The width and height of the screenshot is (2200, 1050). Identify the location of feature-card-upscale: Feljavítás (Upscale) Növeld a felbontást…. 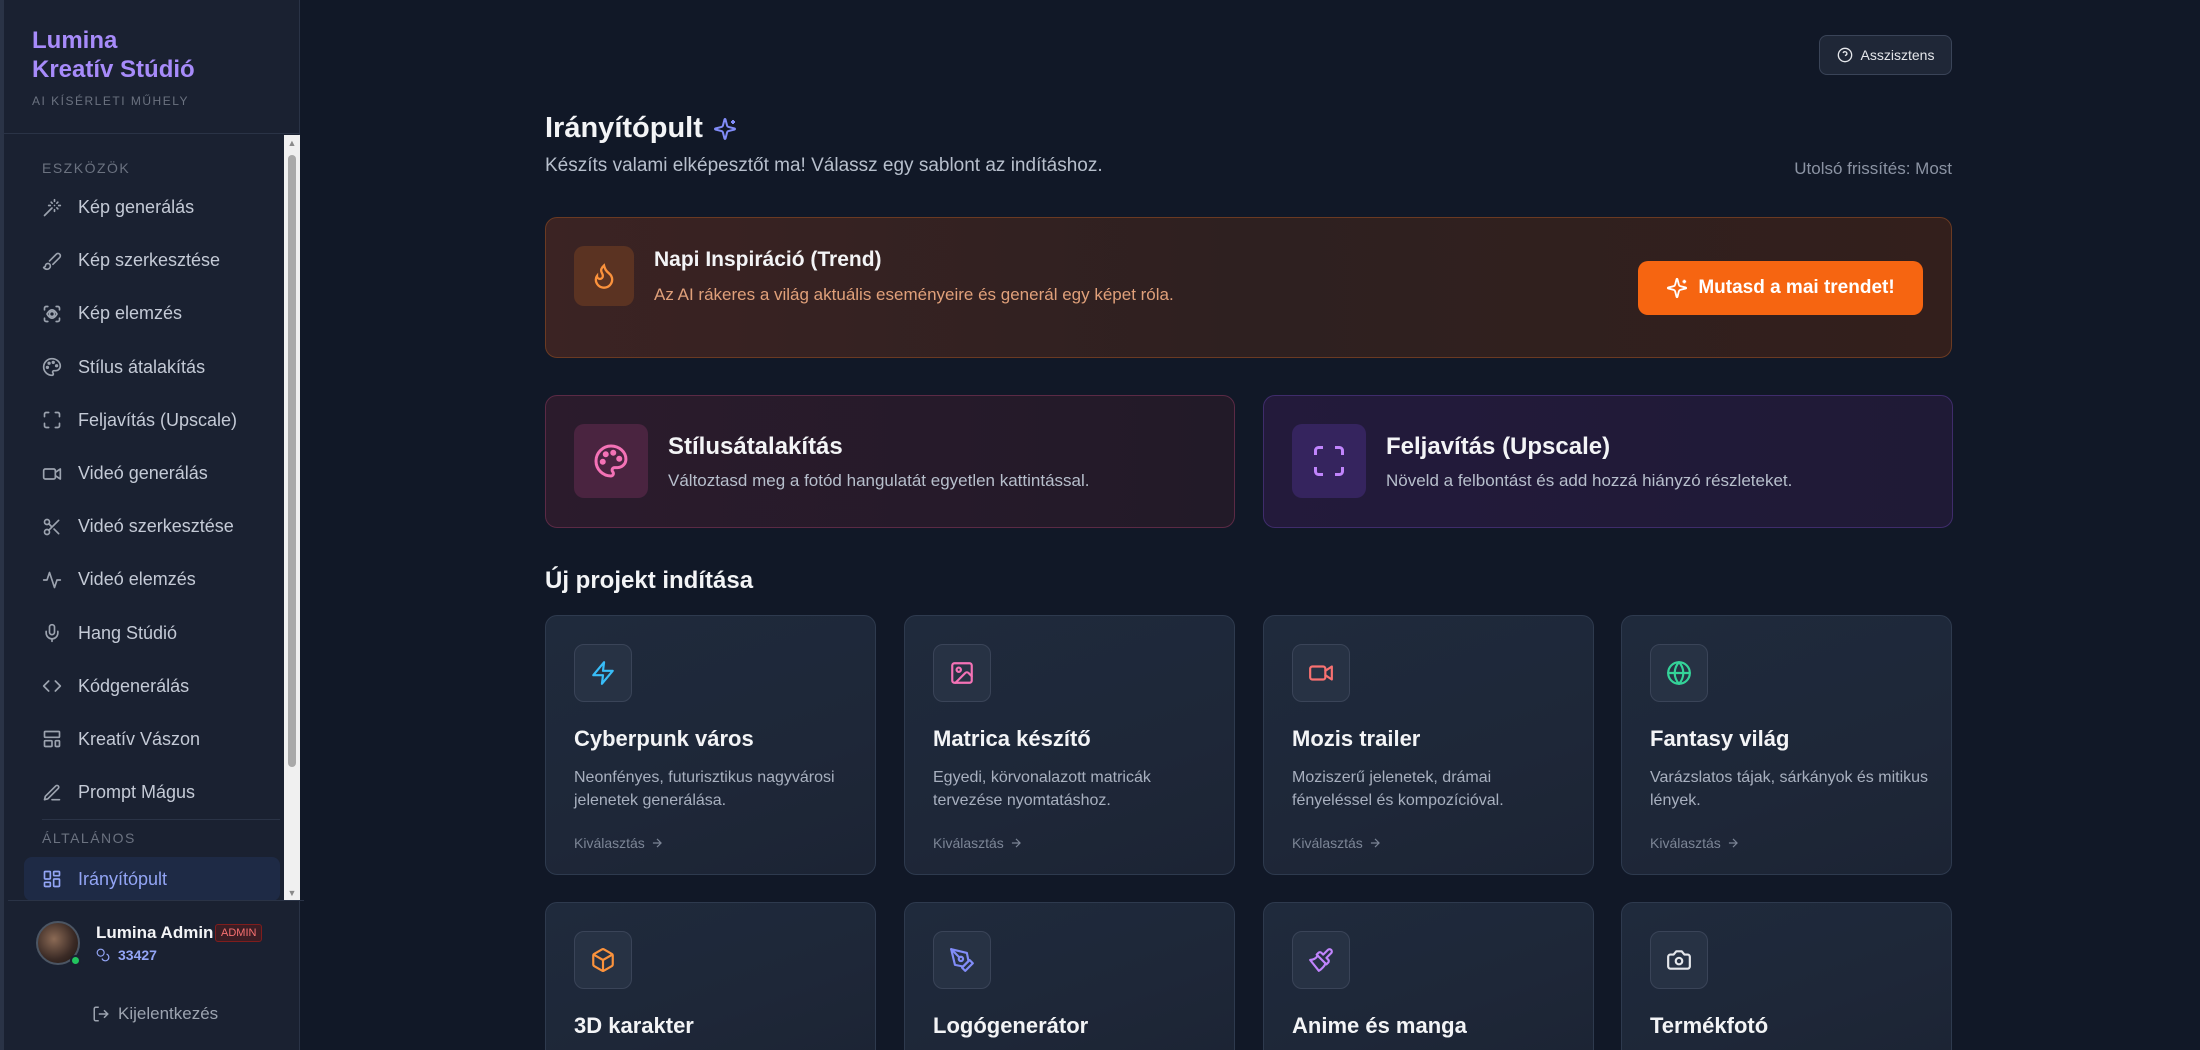
(1608, 461).